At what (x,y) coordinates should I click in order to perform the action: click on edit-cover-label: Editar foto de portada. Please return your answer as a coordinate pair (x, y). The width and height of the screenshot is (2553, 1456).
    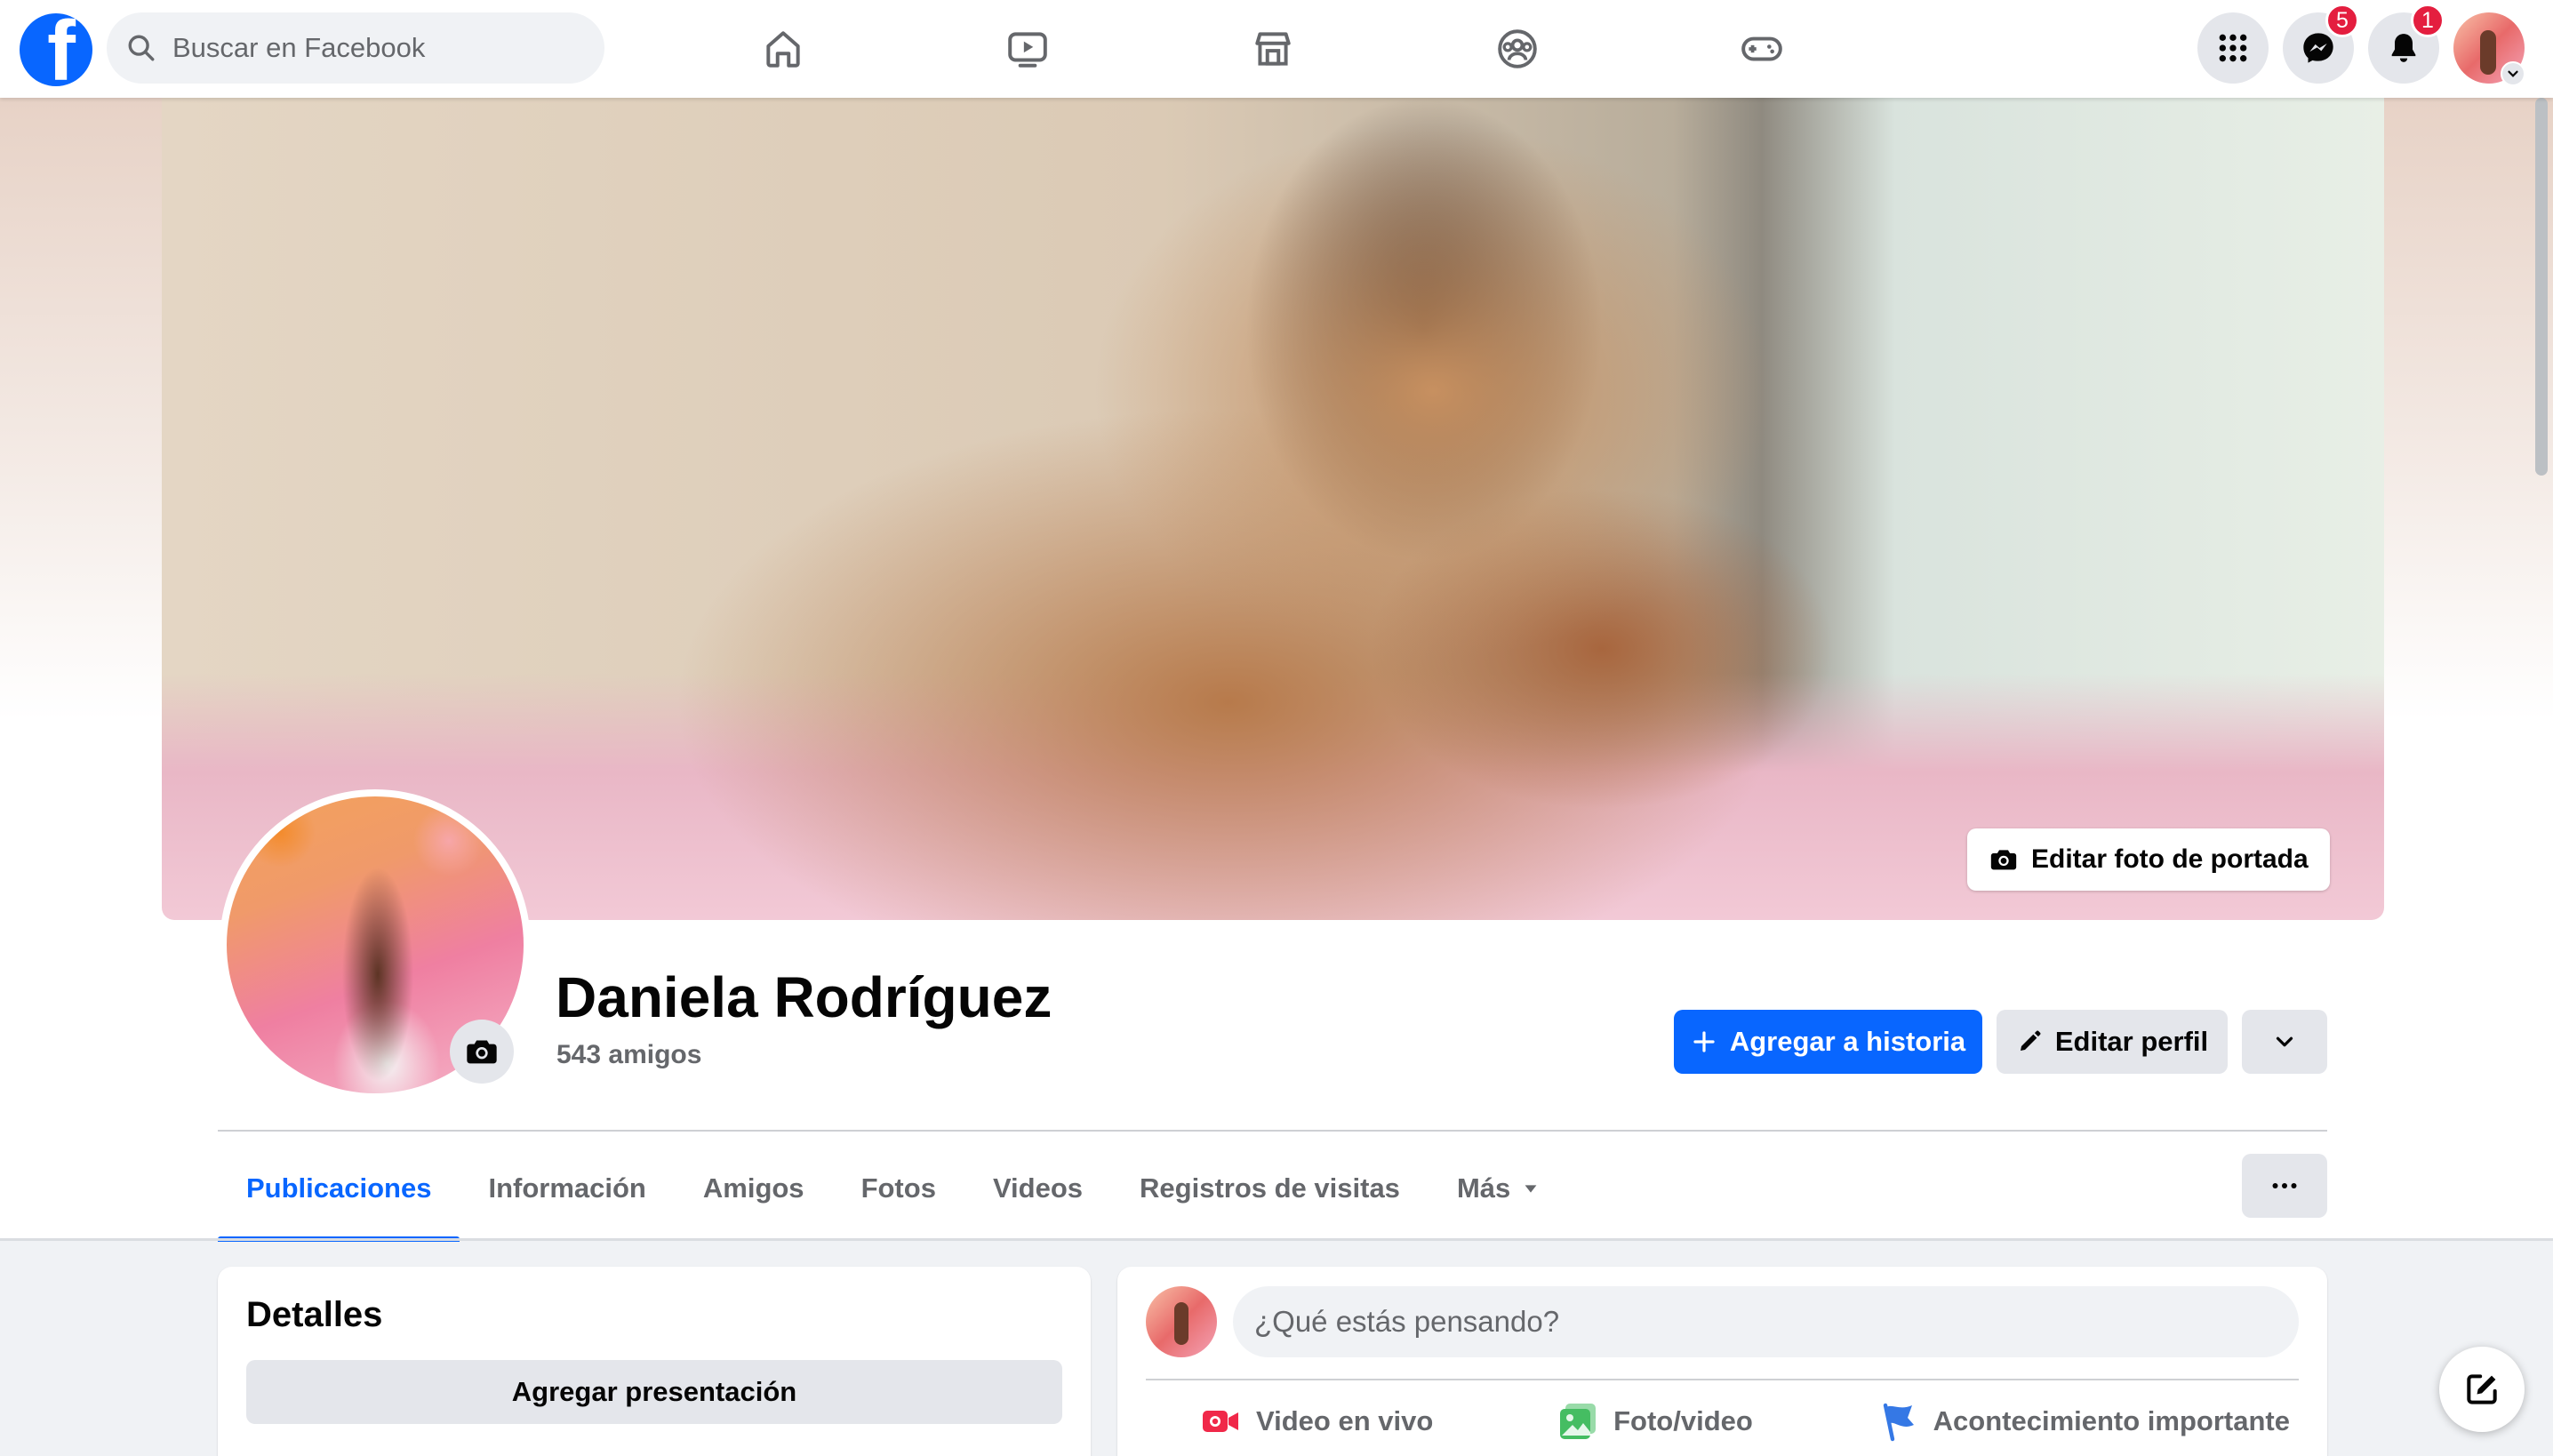
    Looking at the image, I should click on (2170, 859).